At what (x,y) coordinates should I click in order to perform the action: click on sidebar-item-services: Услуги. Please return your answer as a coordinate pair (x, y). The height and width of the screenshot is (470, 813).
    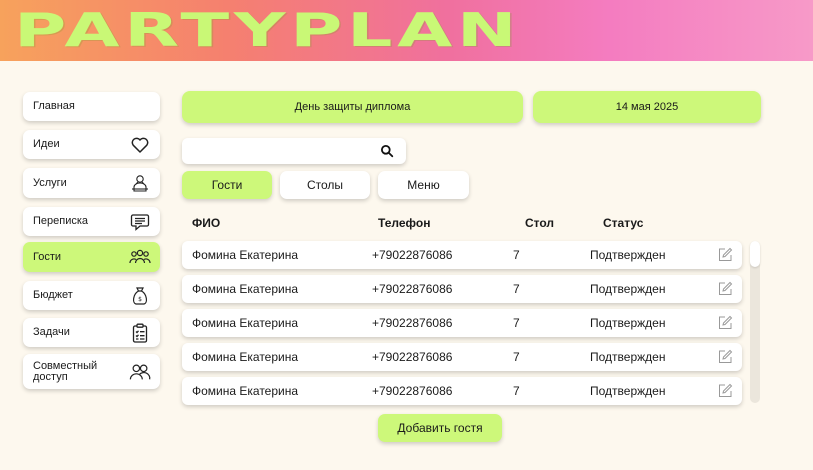
    Looking at the image, I should click on (91, 183).